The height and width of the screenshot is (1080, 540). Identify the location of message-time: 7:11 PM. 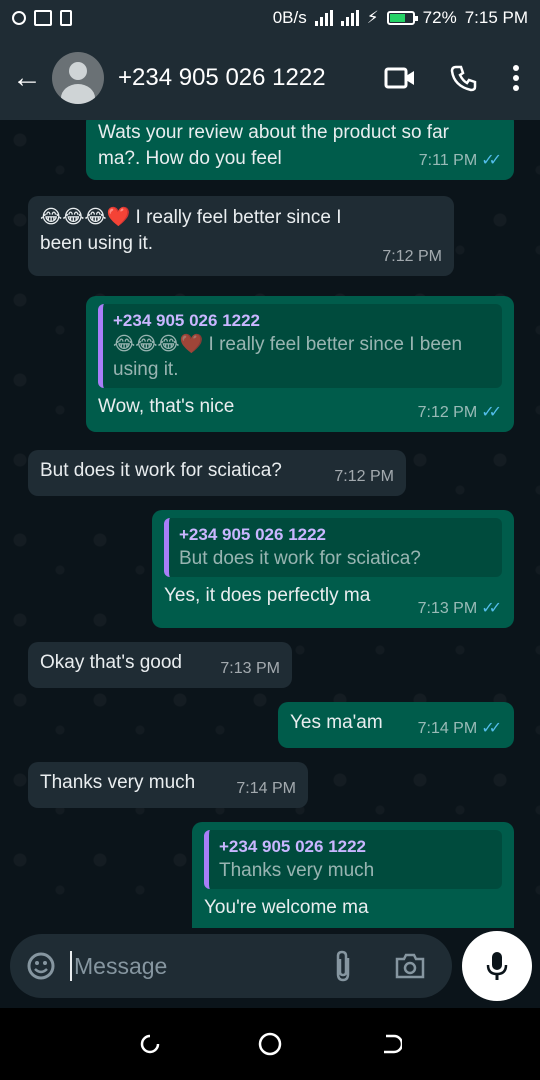
(448, 160).